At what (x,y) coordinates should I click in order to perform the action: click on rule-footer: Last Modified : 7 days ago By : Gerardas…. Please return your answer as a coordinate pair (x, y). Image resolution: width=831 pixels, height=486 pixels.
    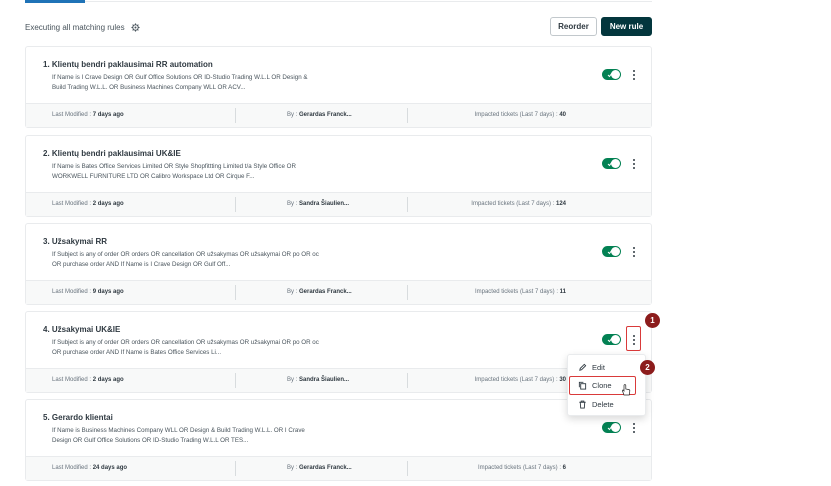
    Looking at the image, I should click on (338, 115).